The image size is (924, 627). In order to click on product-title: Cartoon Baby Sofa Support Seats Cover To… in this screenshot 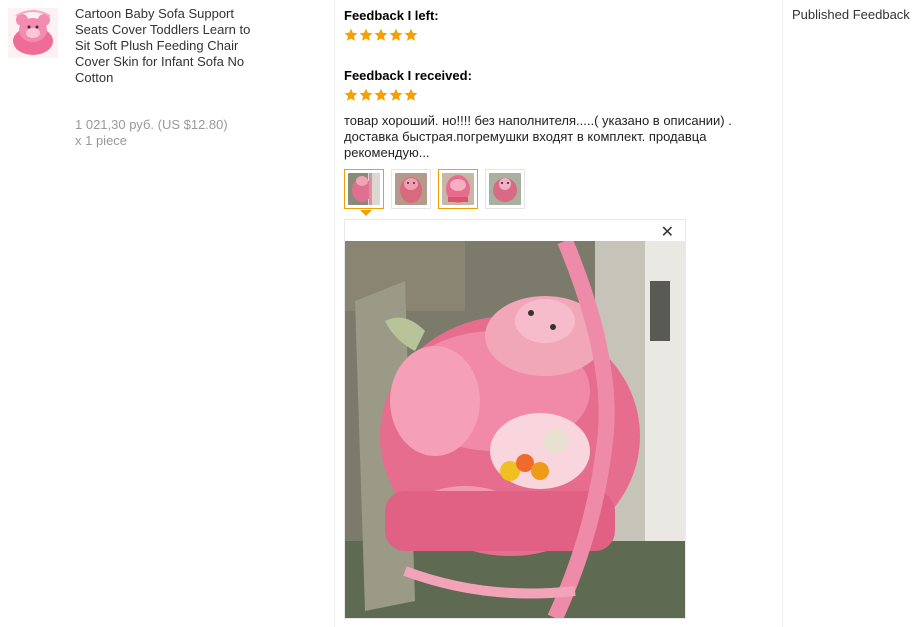, I will do `click(170, 46)`.